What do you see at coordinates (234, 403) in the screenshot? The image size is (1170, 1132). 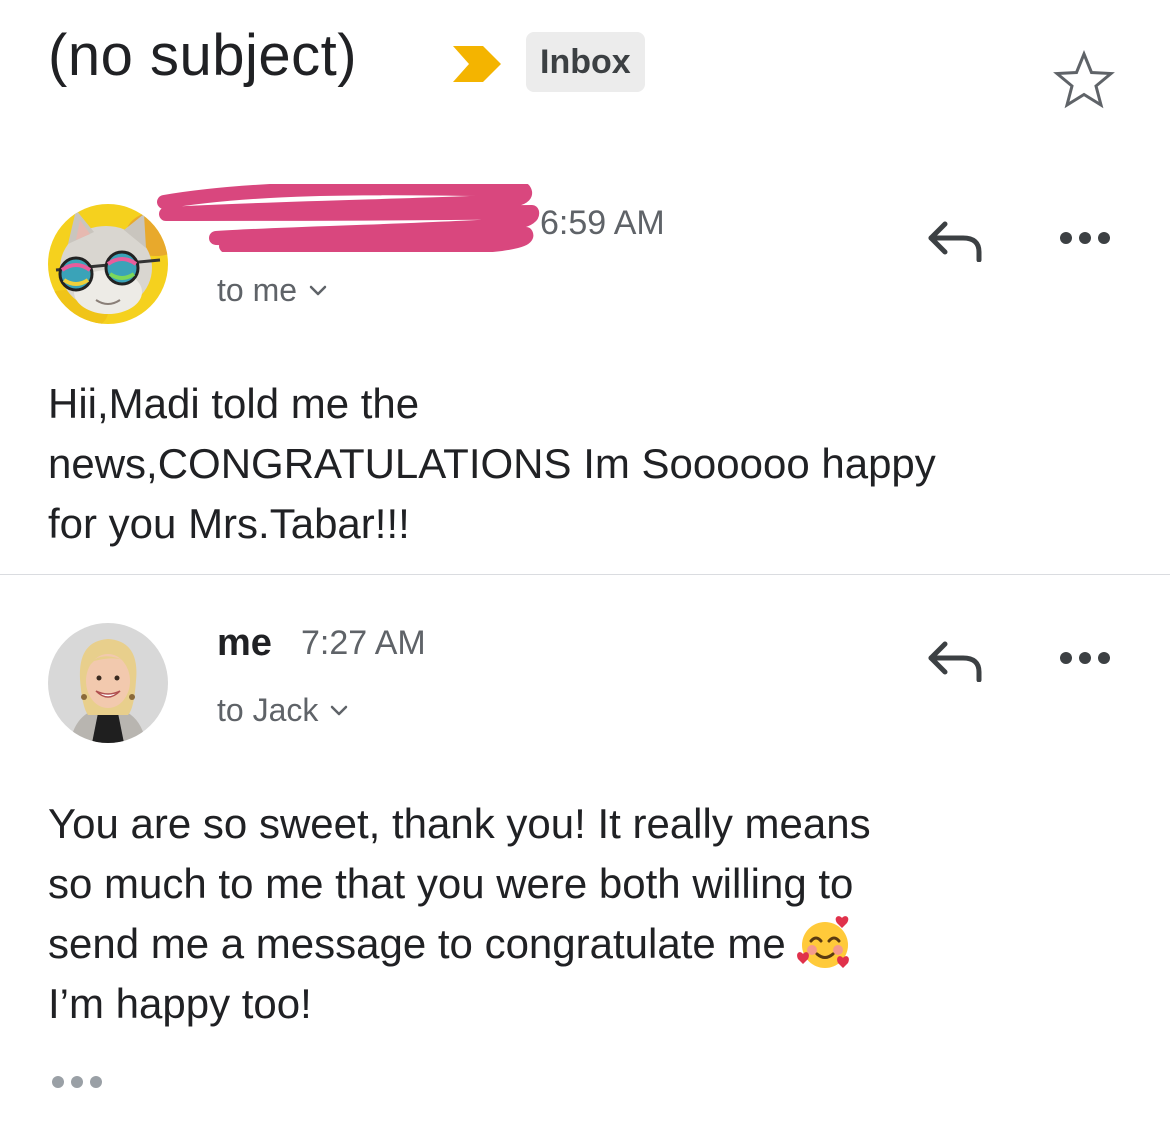 I see `body-line: Hii,Madi told me the` at bounding box center [234, 403].